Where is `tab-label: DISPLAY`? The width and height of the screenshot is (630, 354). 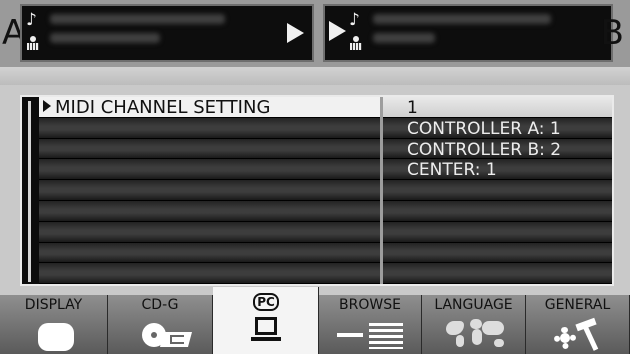 tab-label: DISPLAY is located at coordinates (53, 305).